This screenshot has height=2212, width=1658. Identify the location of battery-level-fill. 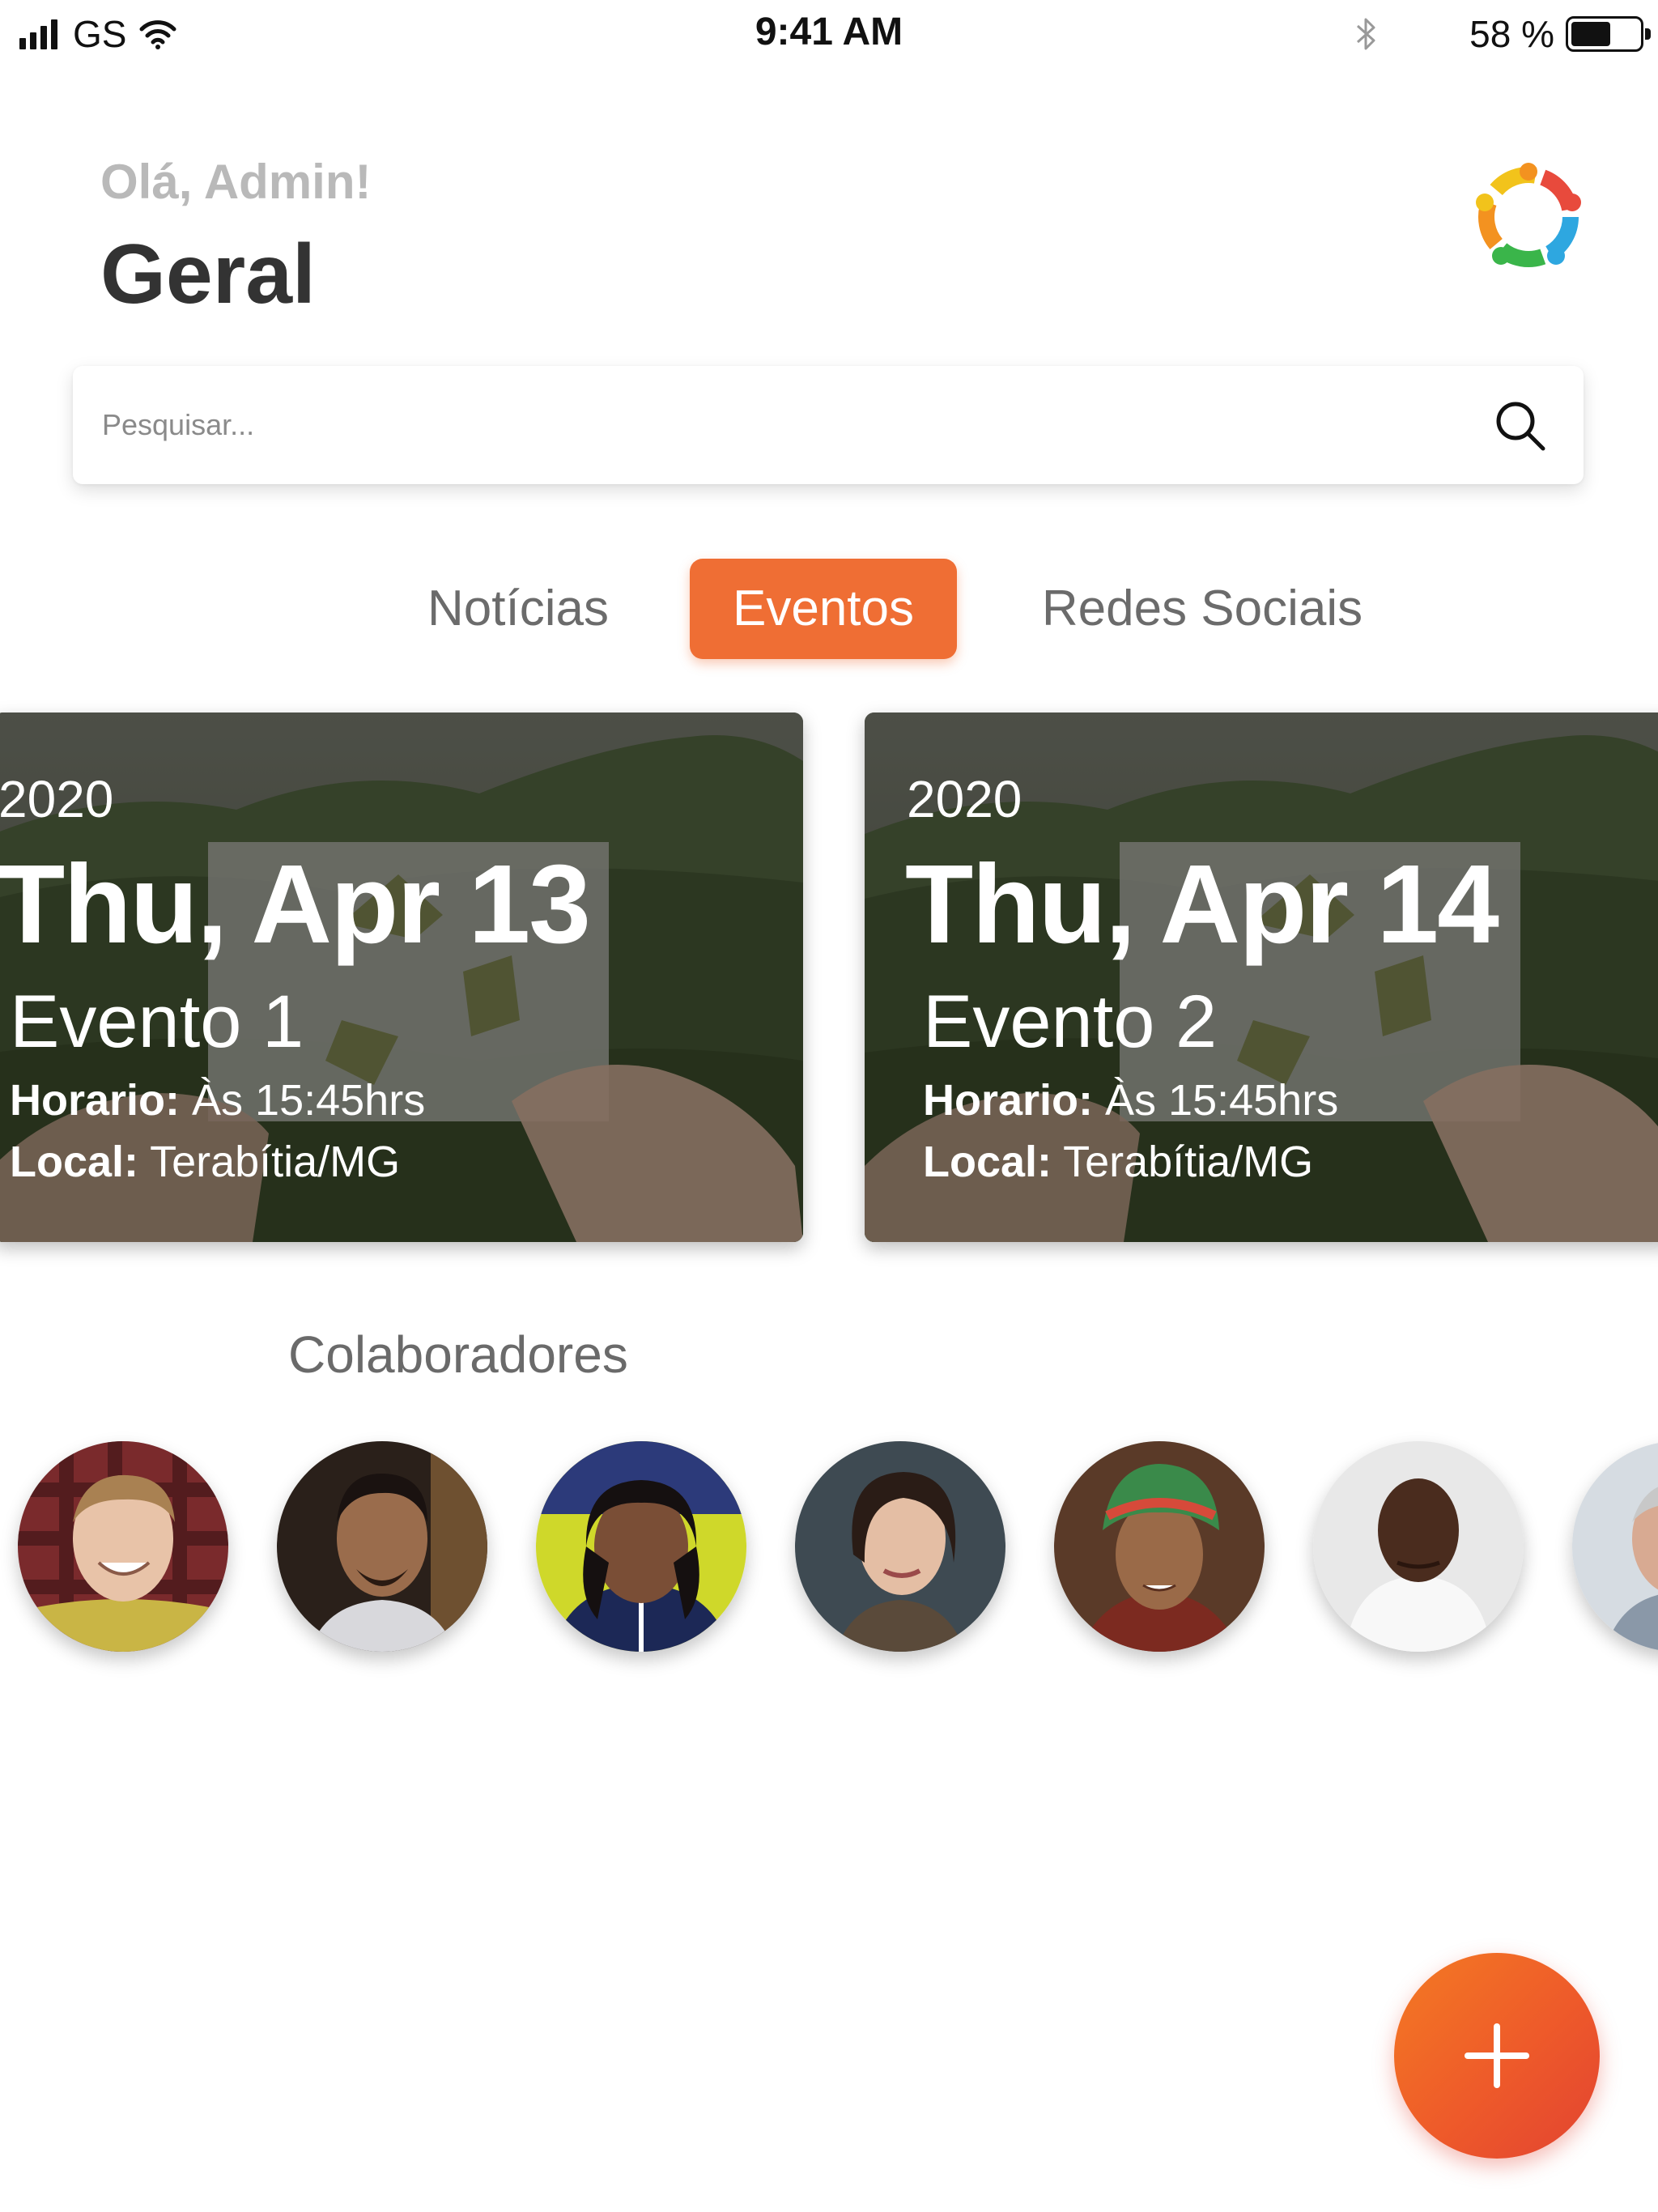
(1590, 34).